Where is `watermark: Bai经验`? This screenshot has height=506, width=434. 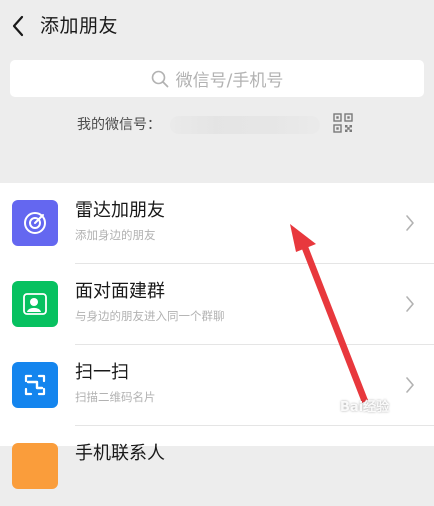 watermark: Bai经验 is located at coordinates (365, 407).